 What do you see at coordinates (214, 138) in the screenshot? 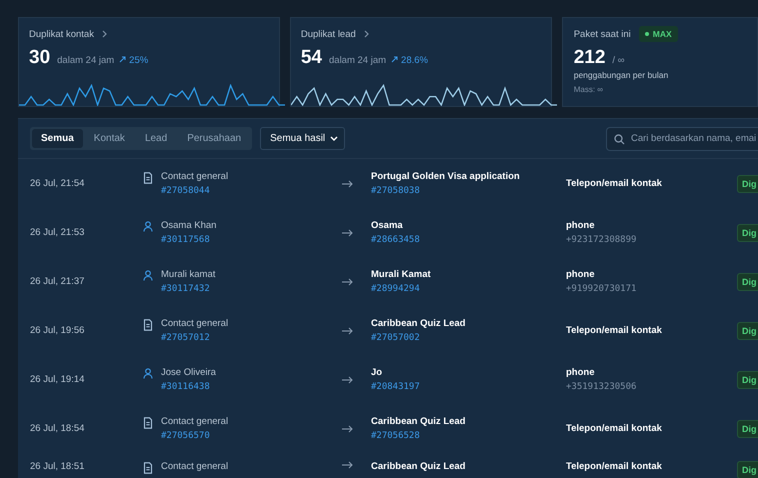
I see `filter-tab: Perusahaan` at bounding box center [214, 138].